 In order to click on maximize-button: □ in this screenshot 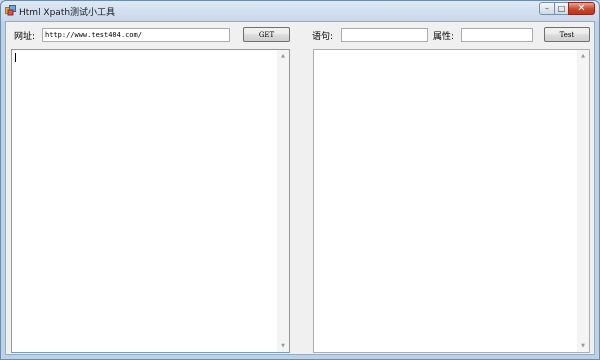, I will do `click(561, 8)`.